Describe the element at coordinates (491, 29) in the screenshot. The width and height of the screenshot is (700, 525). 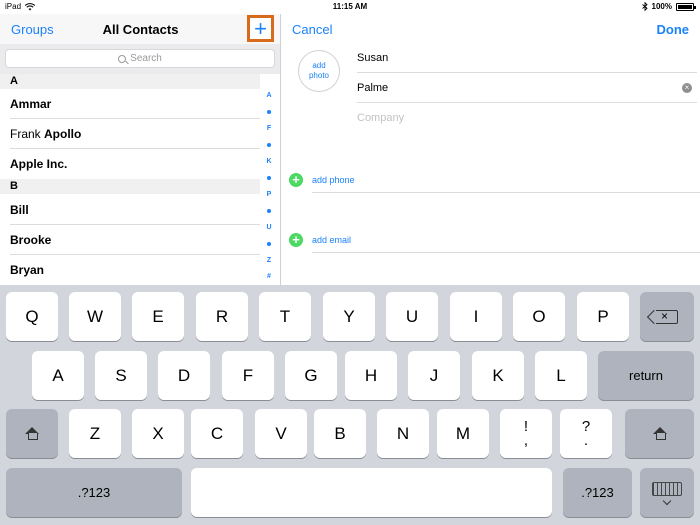
I see `editor-nav-bar: Cancel Done` at that location.